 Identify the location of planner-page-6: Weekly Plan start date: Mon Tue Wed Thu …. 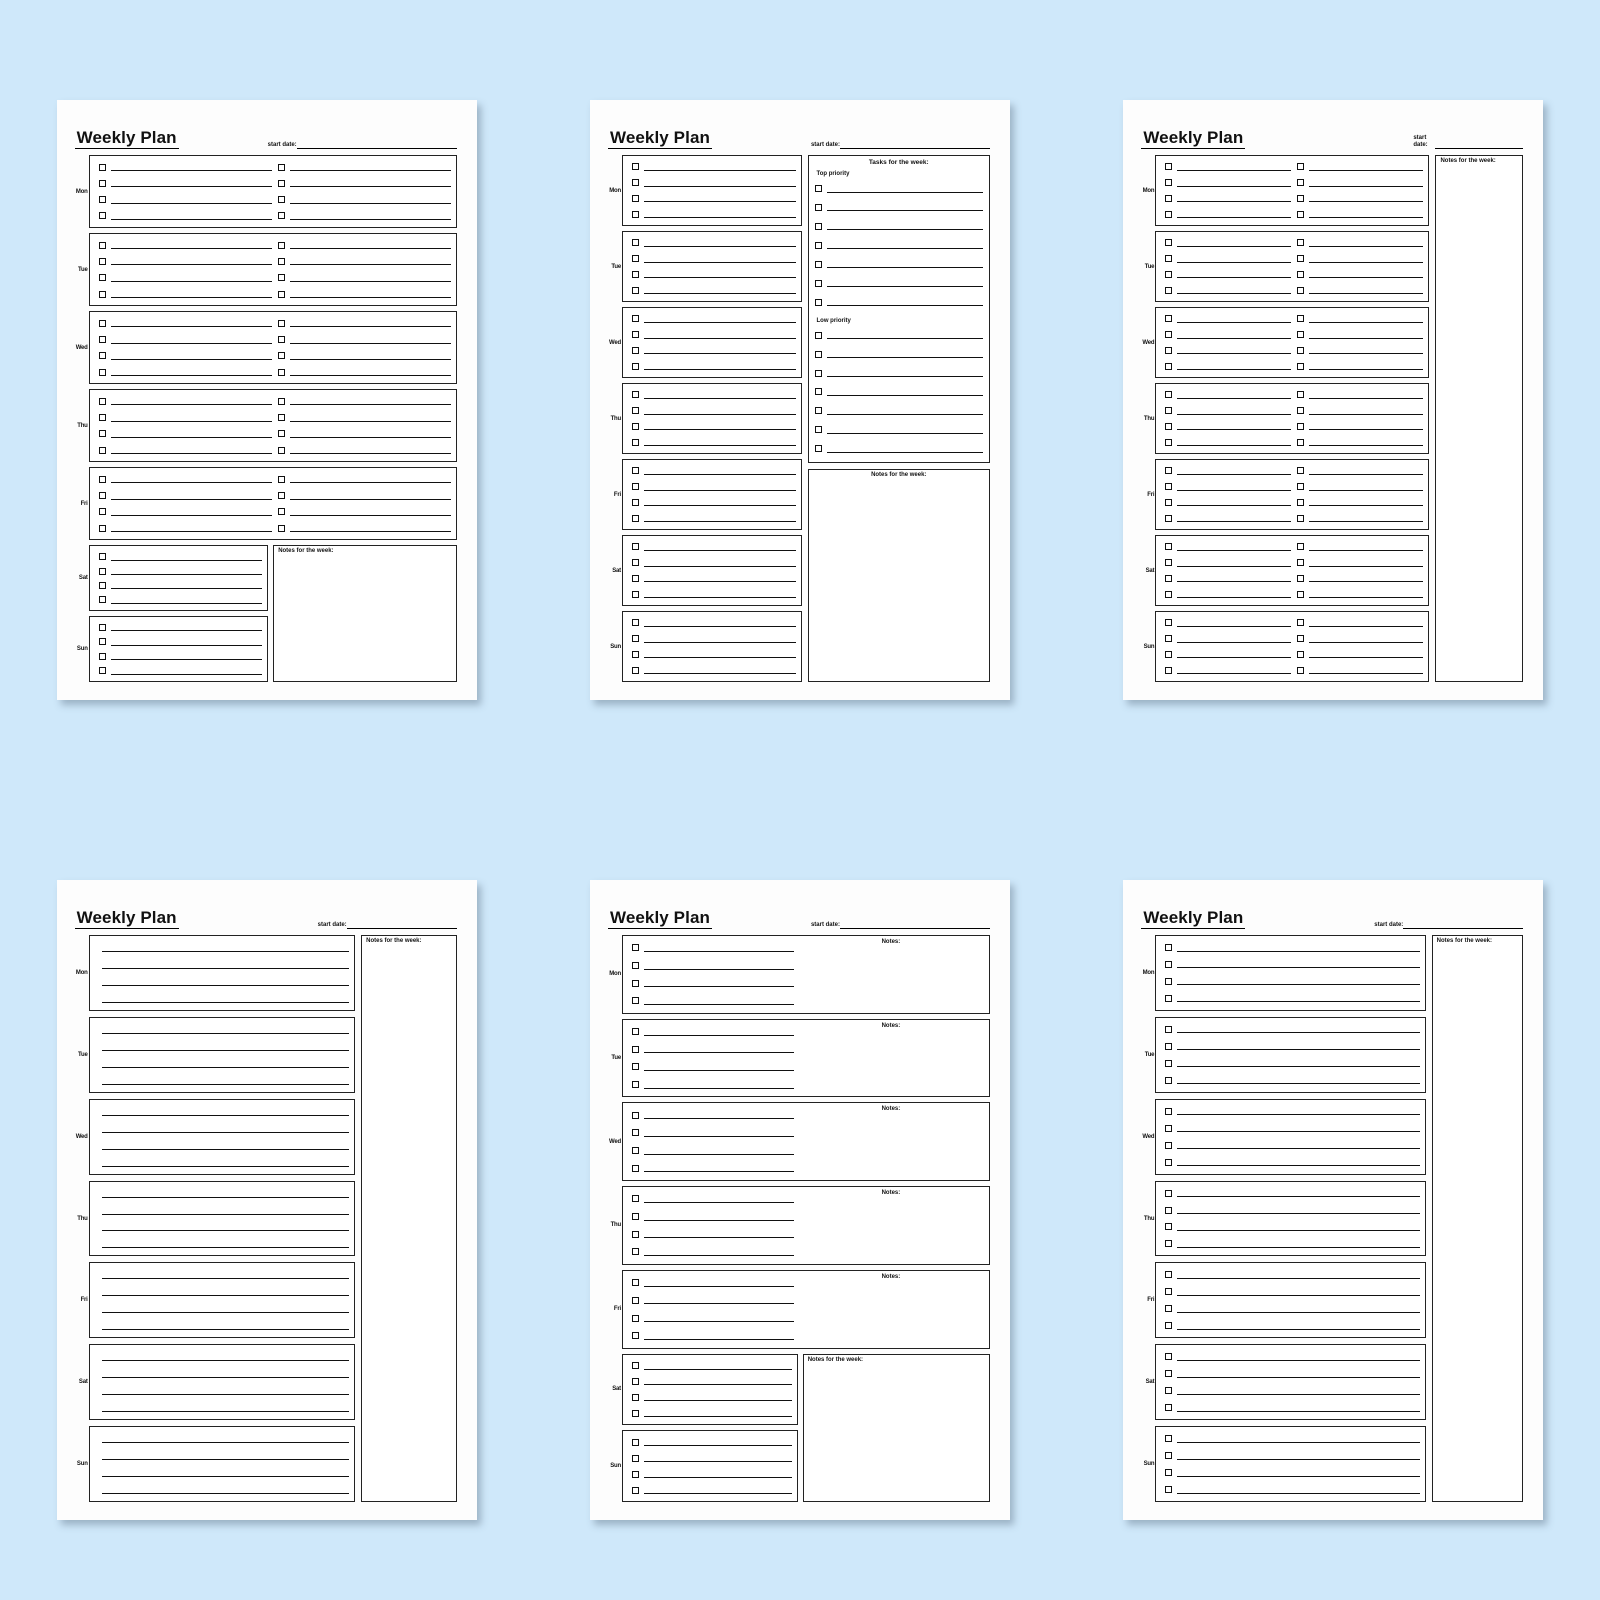
(1333, 1200).